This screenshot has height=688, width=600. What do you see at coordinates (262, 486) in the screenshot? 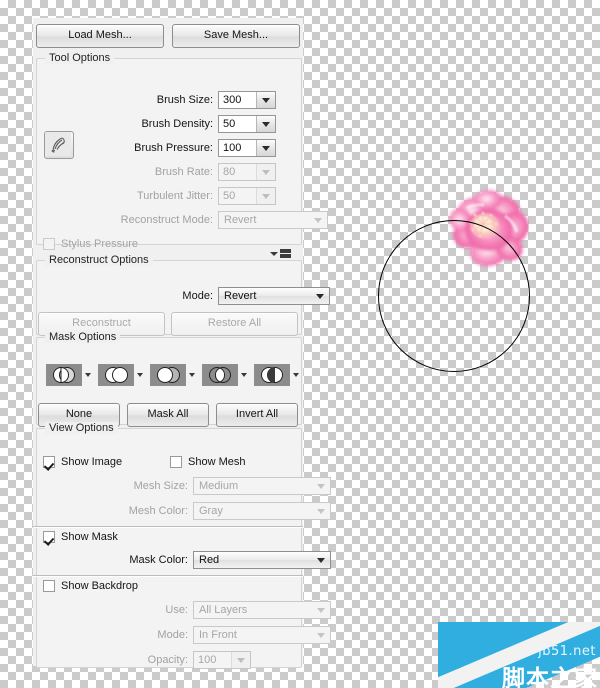
I see `mesh-size-select: Medium` at bounding box center [262, 486].